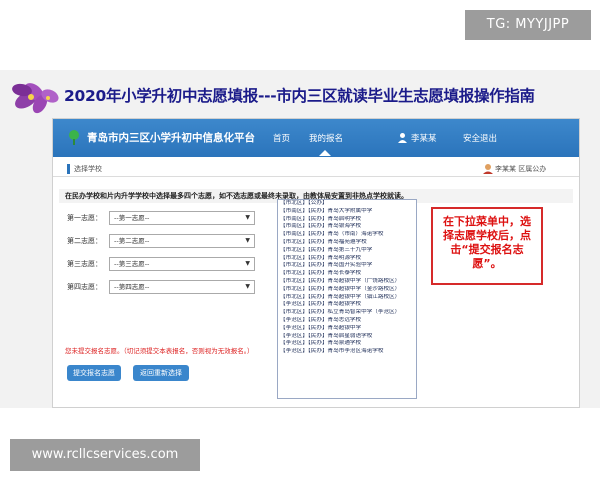 The image size is (600, 480). What do you see at coordinates (132, 241) in the screenshot?
I see `choice-2-value: --第二志愿--` at bounding box center [132, 241].